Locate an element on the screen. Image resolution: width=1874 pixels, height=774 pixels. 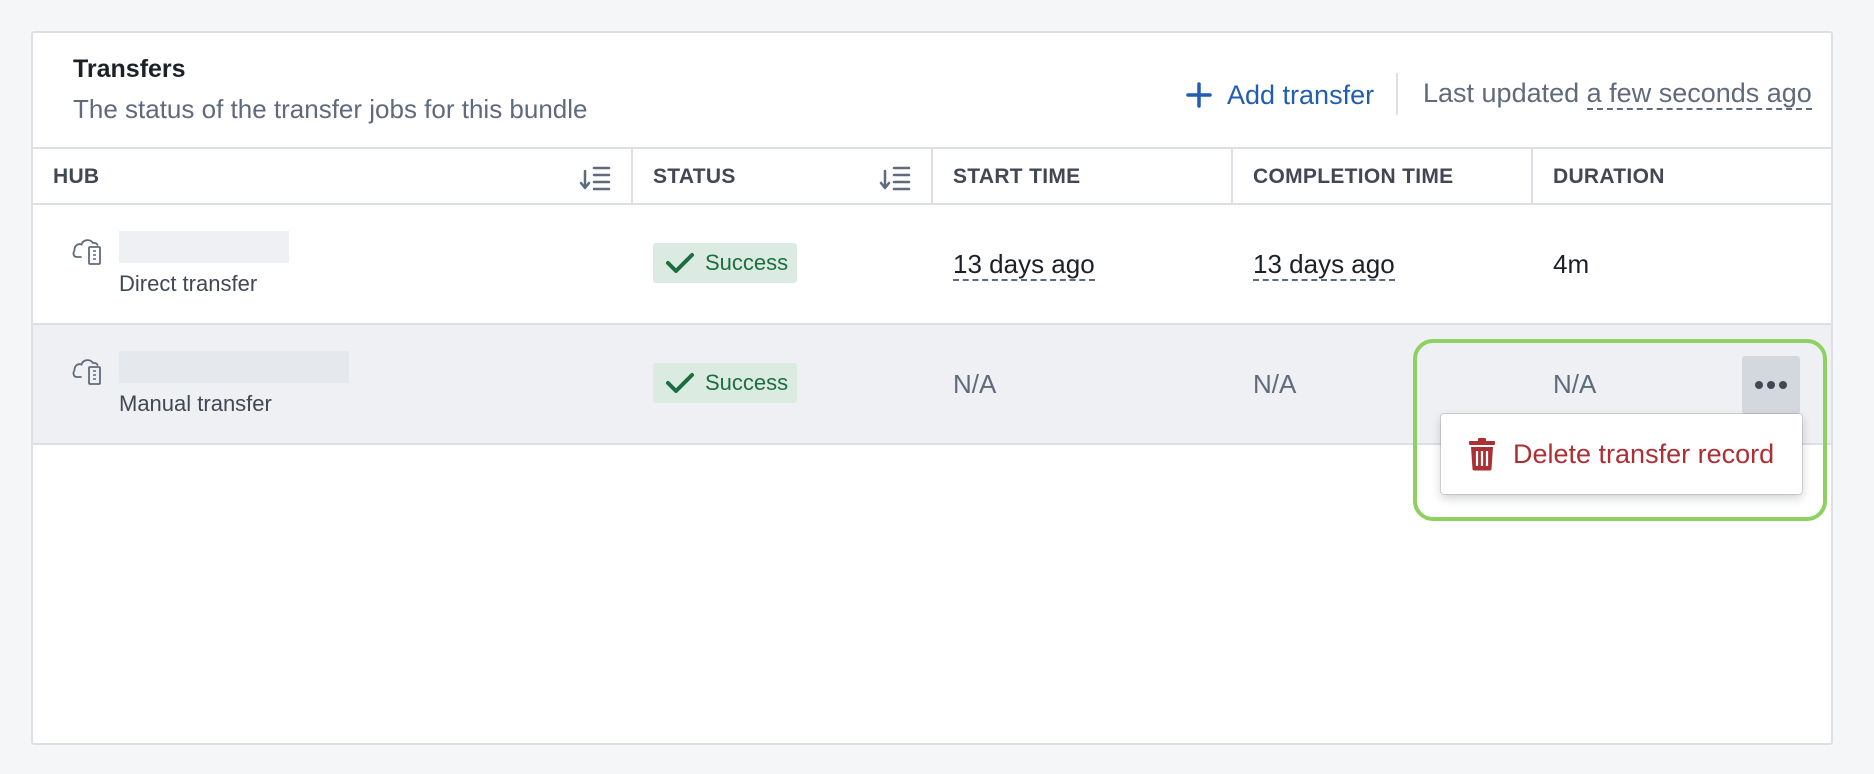
more-icon is located at coordinates (1771, 385).